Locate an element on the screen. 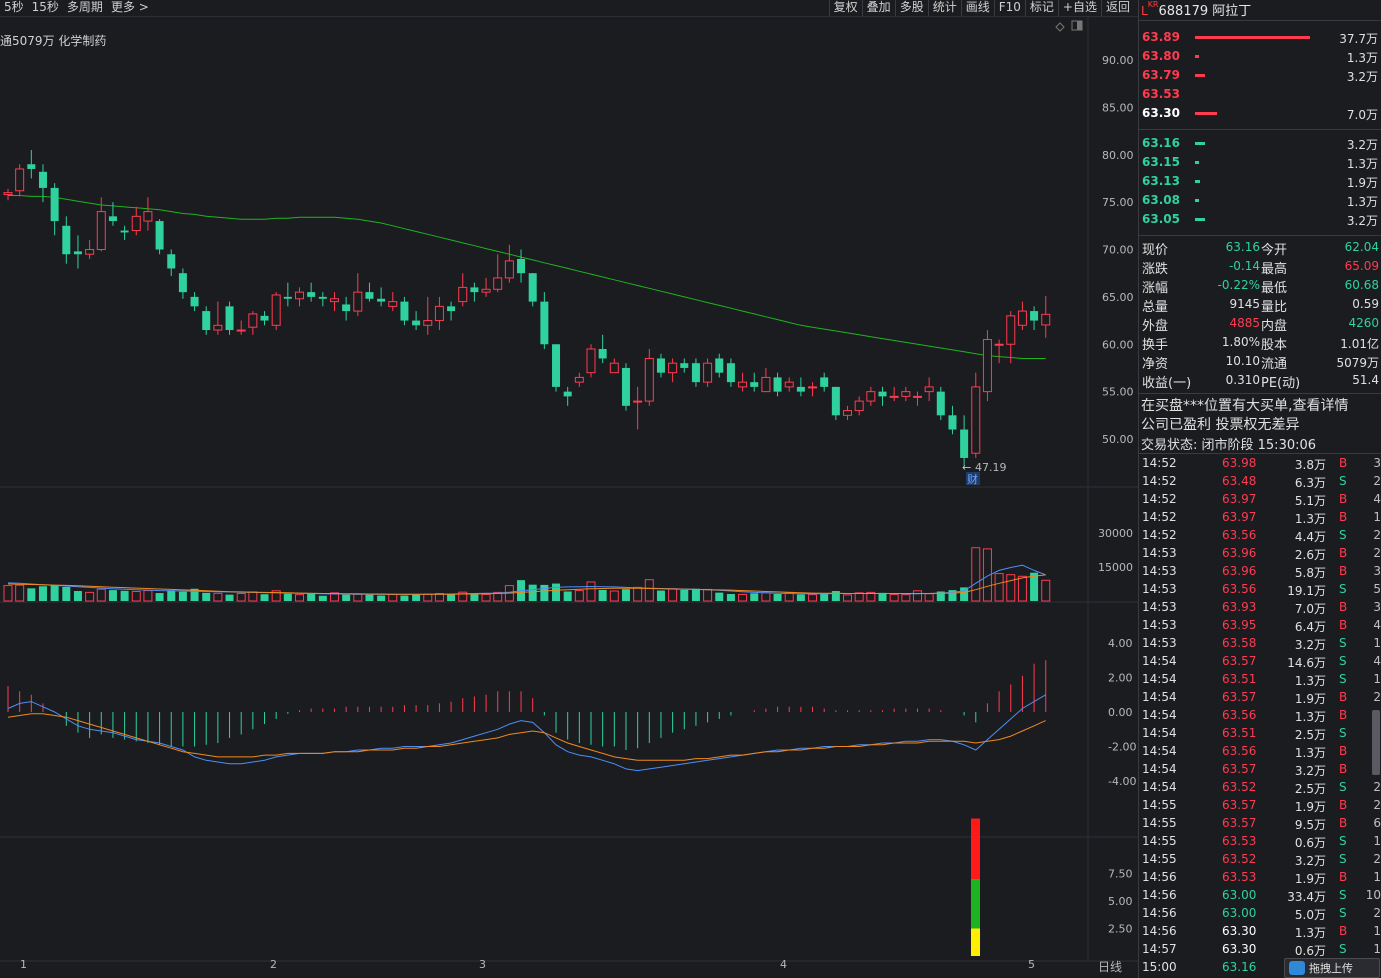  trade-row: 14:52 63.56 4.4万 S 2 is located at coordinates (1260, 536).